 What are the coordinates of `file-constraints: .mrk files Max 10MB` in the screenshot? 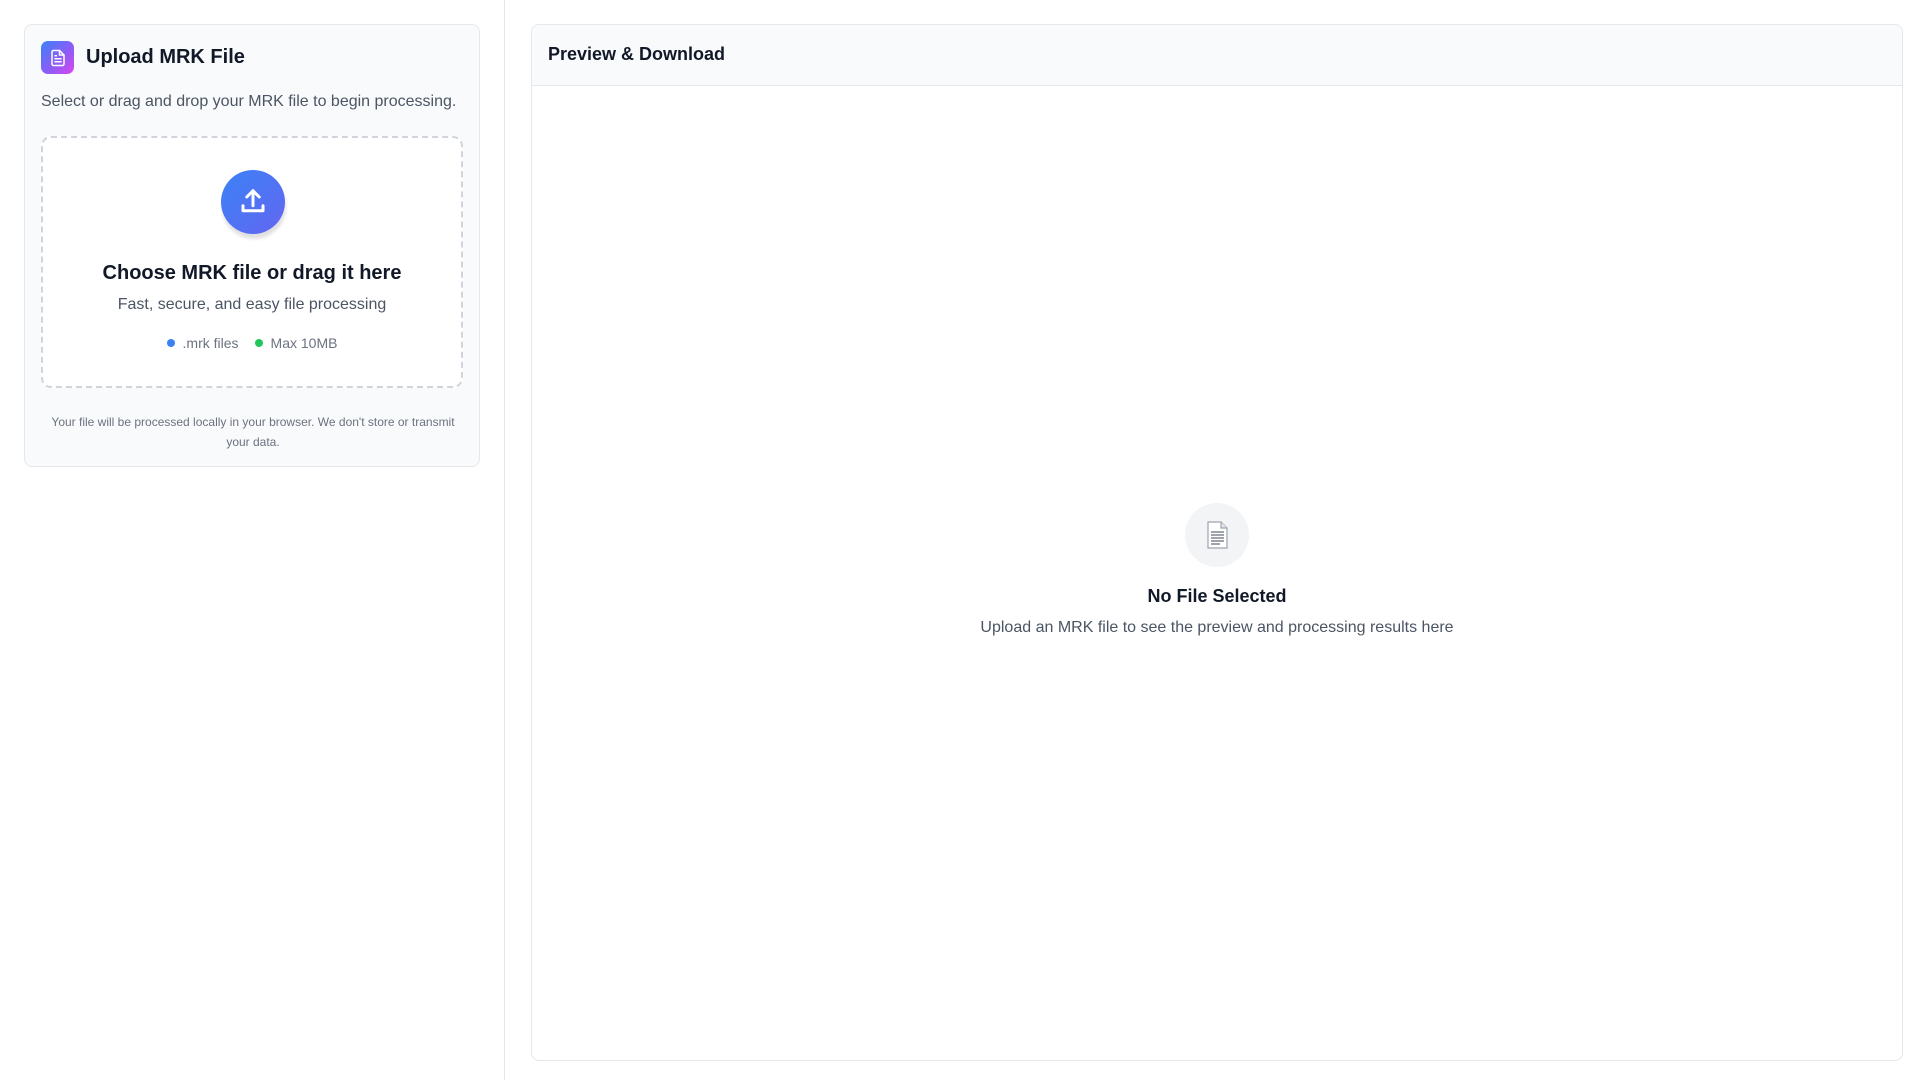 It's located at (252, 343).